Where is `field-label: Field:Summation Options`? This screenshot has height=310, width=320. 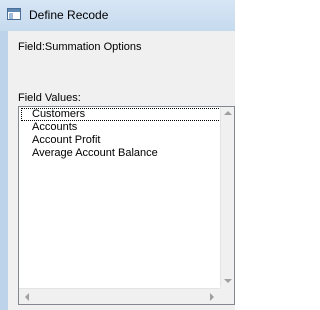
field-label: Field:Summation Options is located at coordinates (80, 47).